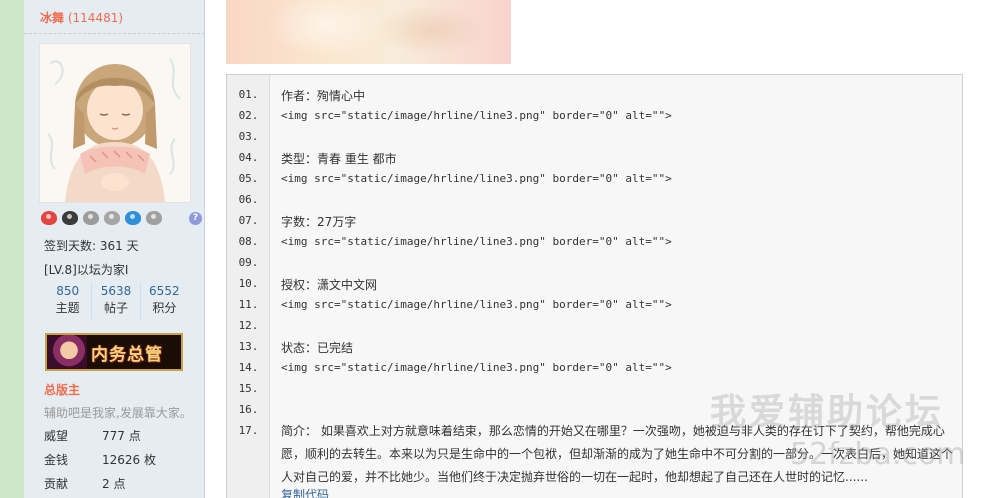 The image size is (989, 498). Describe the element at coordinates (114, 33) in the screenshot. I see `divider` at that location.